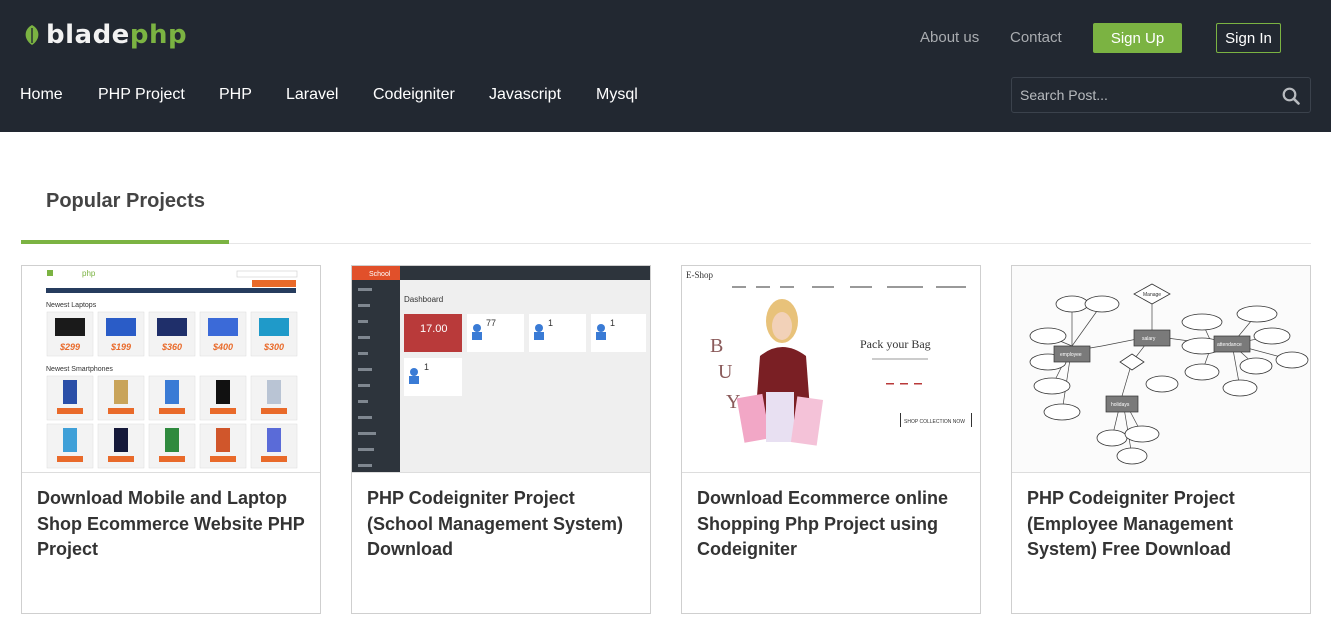  What do you see at coordinates (141, 95) in the screenshot?
I see `nav-php-project: PHP Project` at bounding box center [141, 95].